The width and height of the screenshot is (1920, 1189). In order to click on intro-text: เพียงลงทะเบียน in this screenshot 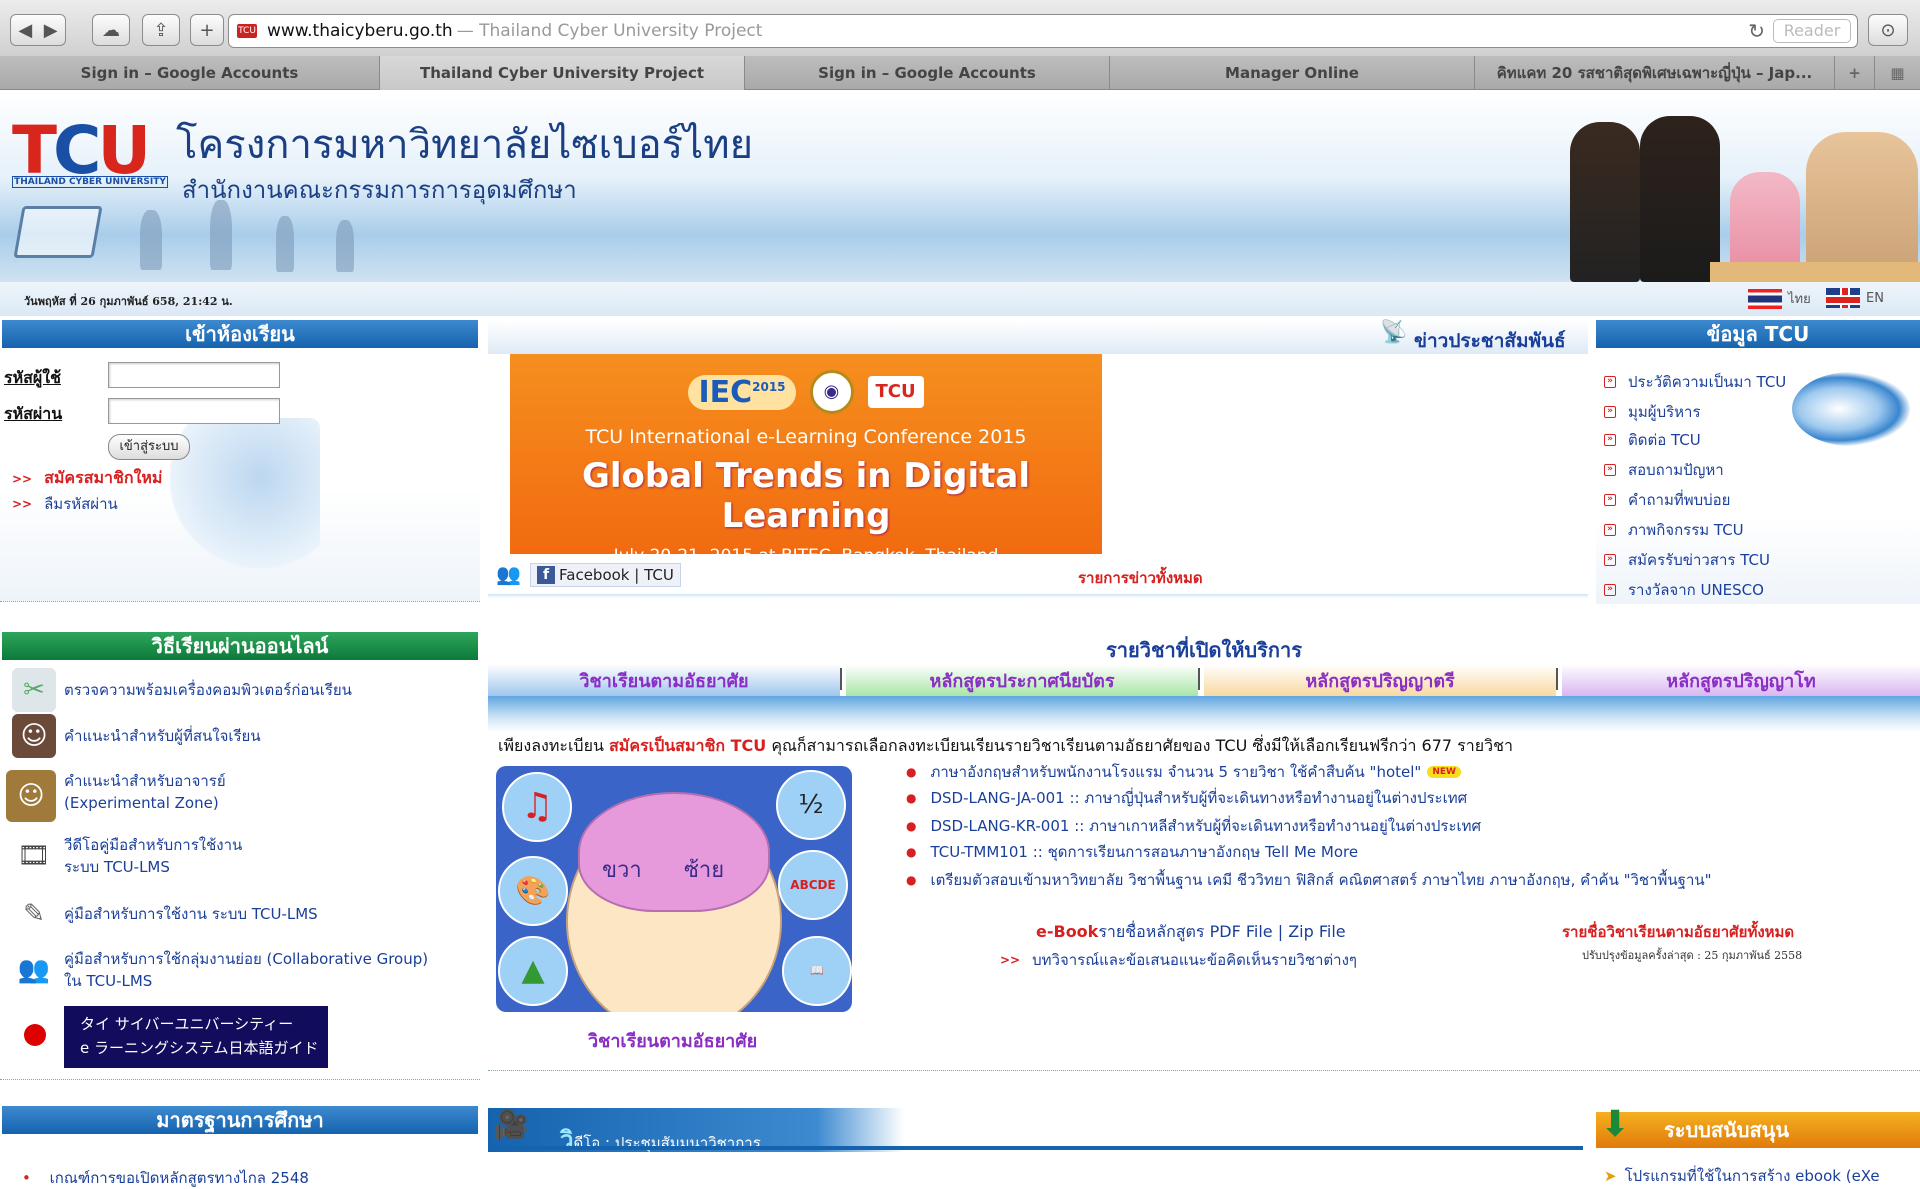, I will do `click(551, 745)`.